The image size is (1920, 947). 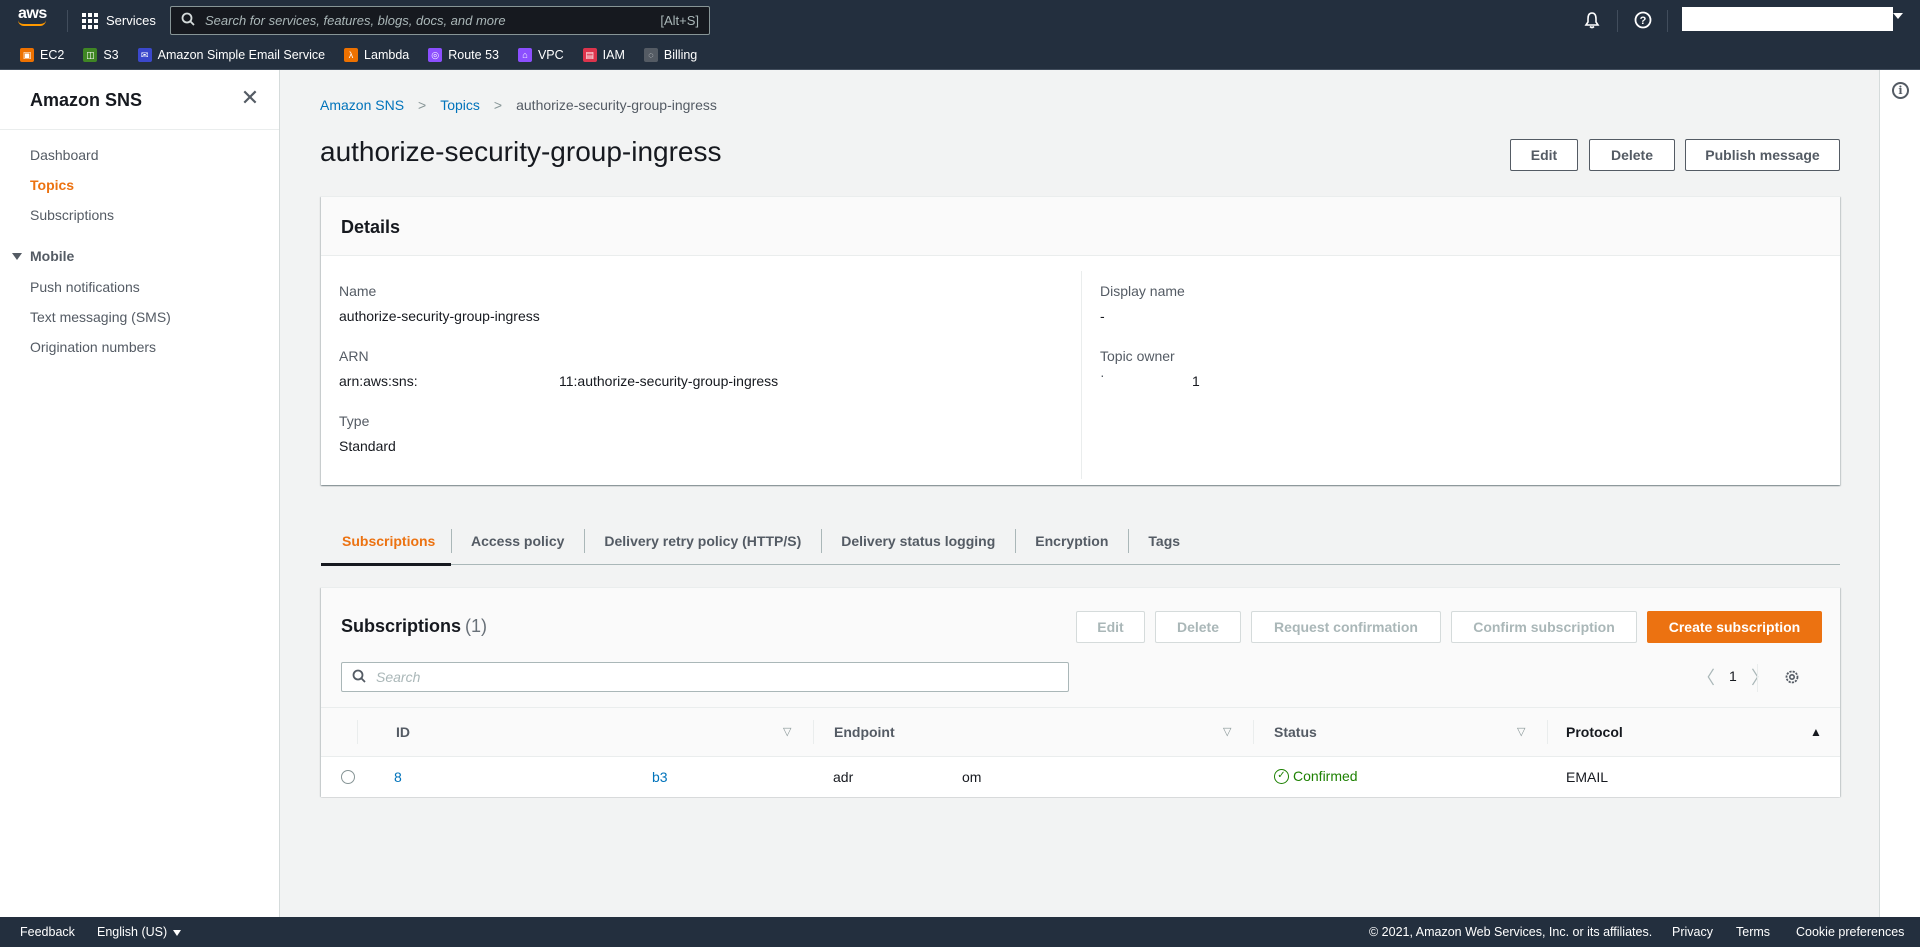 I want to click on confirm-subscription-button: Confirm subscription, so click(x=1544, y=627).